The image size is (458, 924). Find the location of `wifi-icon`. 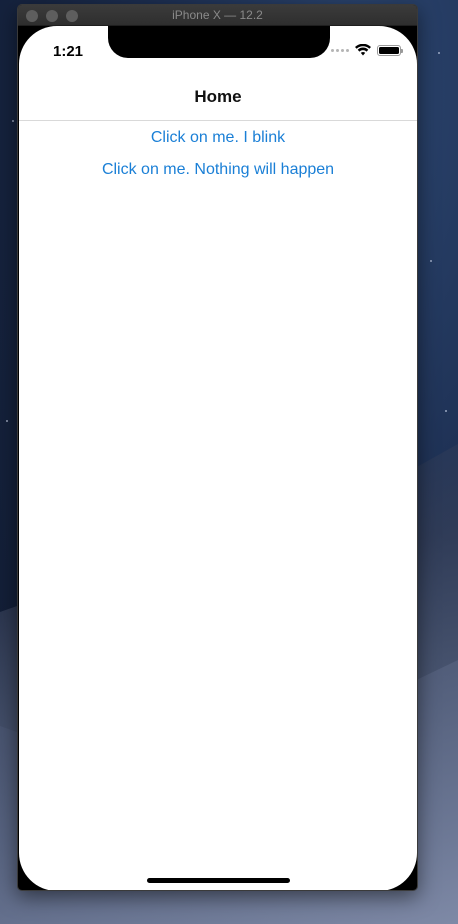

wifi-icon is located at coordinates (363, 50).